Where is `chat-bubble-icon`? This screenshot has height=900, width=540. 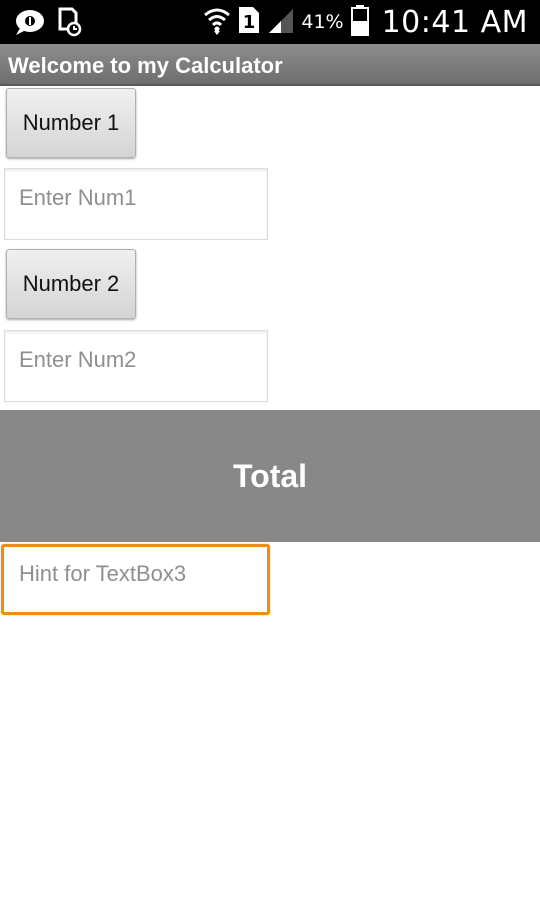 chat-bubble-icon is located at coordinates (30, 24).